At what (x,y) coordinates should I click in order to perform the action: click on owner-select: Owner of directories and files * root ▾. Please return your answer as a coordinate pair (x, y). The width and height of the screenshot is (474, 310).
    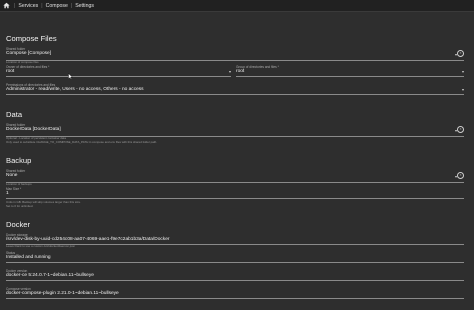
    Looking at the image, I should click on (118, 71).